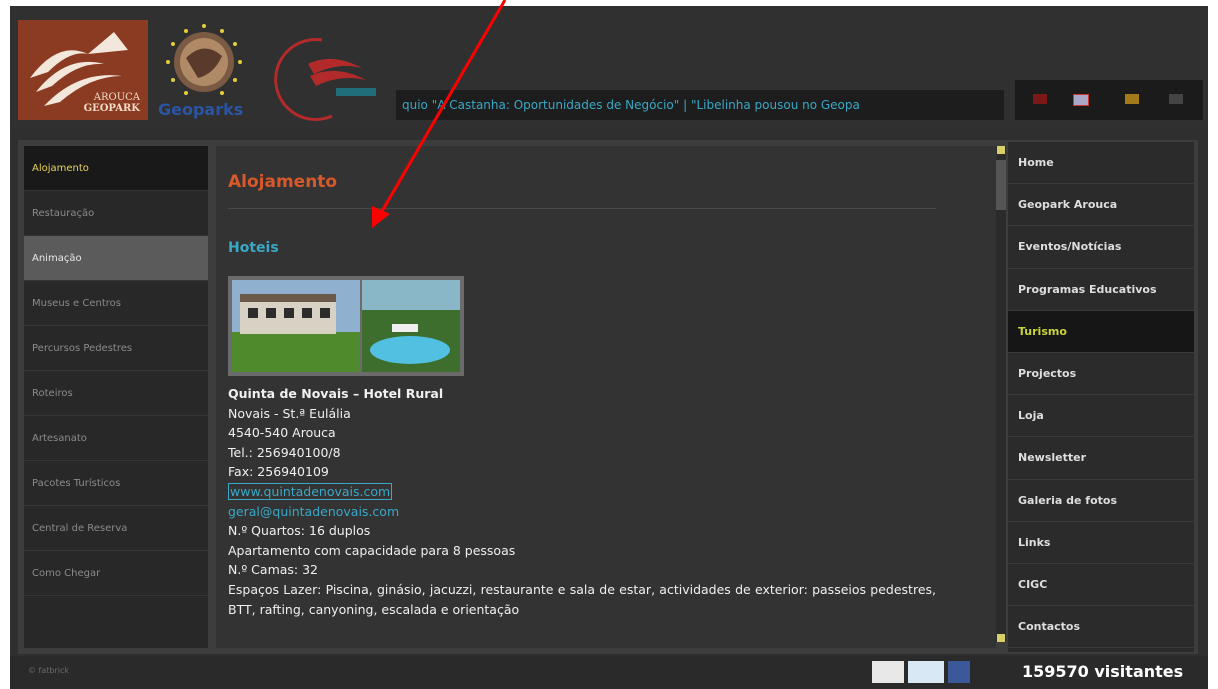 This screenshot has width=1218, height=689. I want to click on hotel-fax: Fax: 256940109, so click(278, 472).